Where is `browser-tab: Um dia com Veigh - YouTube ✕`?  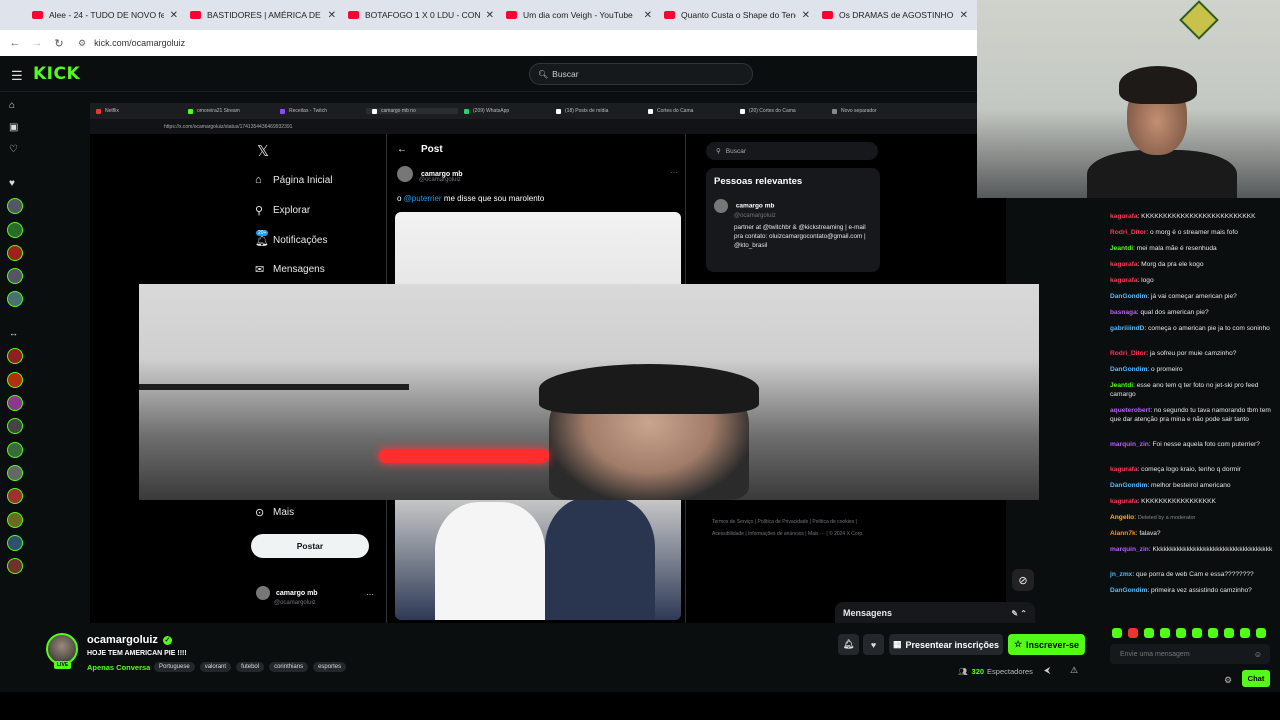 browser-tab: Um dia com Veigh - YouTube ✕ is located at coordinates (579, 15).